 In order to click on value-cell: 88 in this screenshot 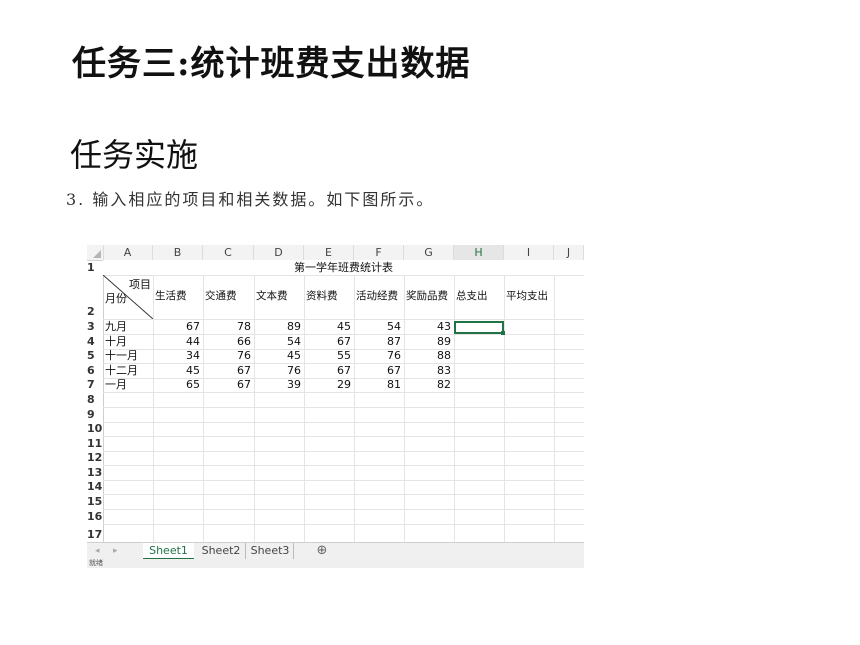, I will do `click(427, 356)`.